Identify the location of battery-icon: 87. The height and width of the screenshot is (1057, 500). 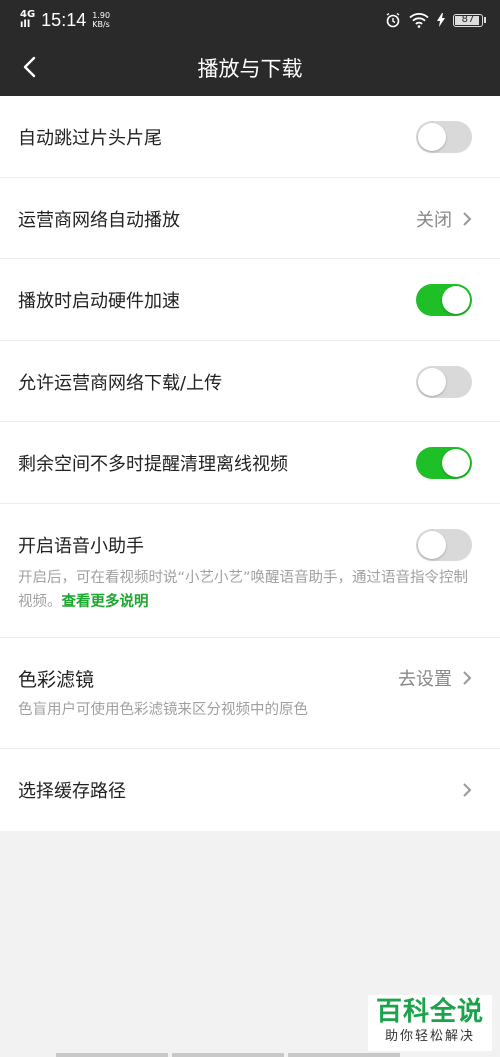
(469, 20).